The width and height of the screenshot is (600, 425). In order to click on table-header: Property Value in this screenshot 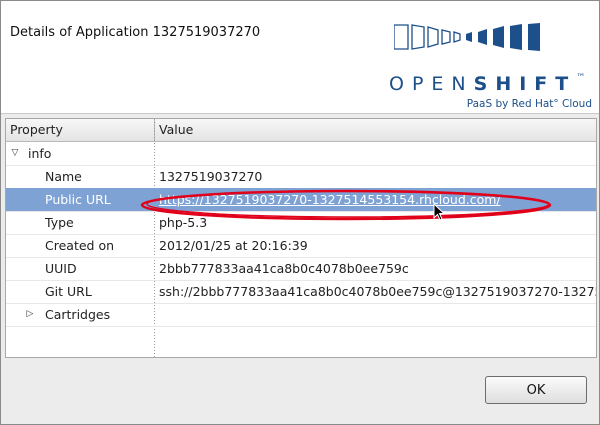, I will do `click(301, 130)`.